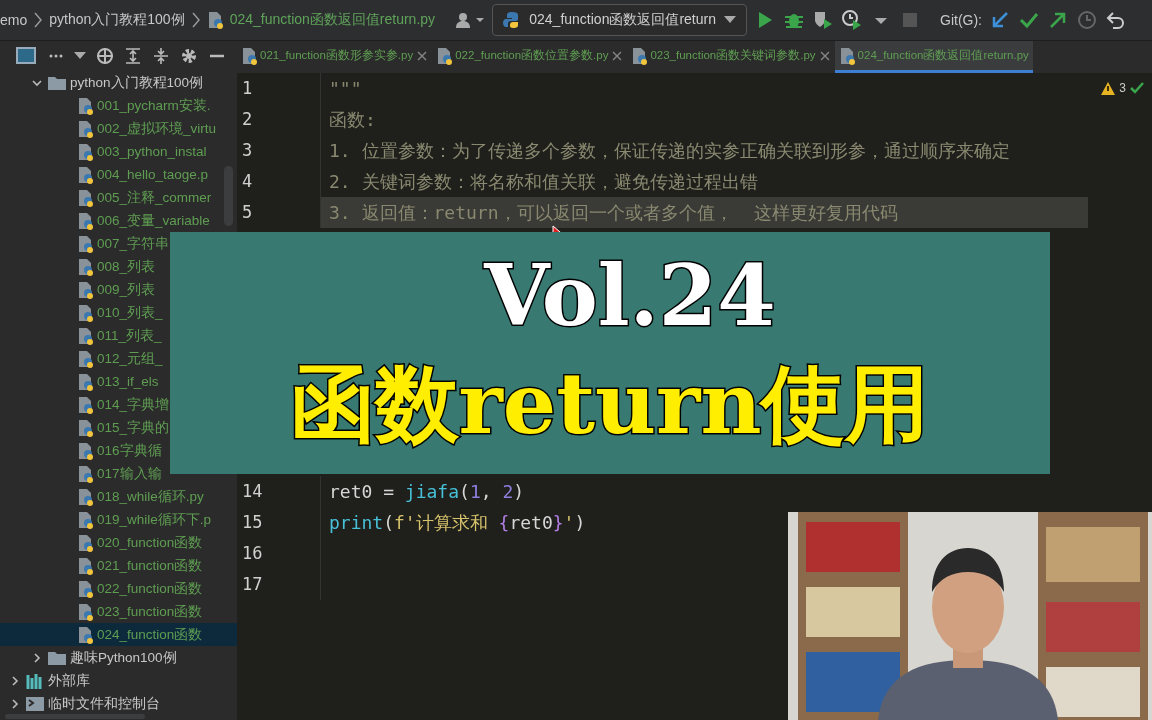 This screenshot has width=1152, height=720. Describe the element at coordinates (150, 565) in the screenshot. I see `file-name: 021_function函数` at that location.